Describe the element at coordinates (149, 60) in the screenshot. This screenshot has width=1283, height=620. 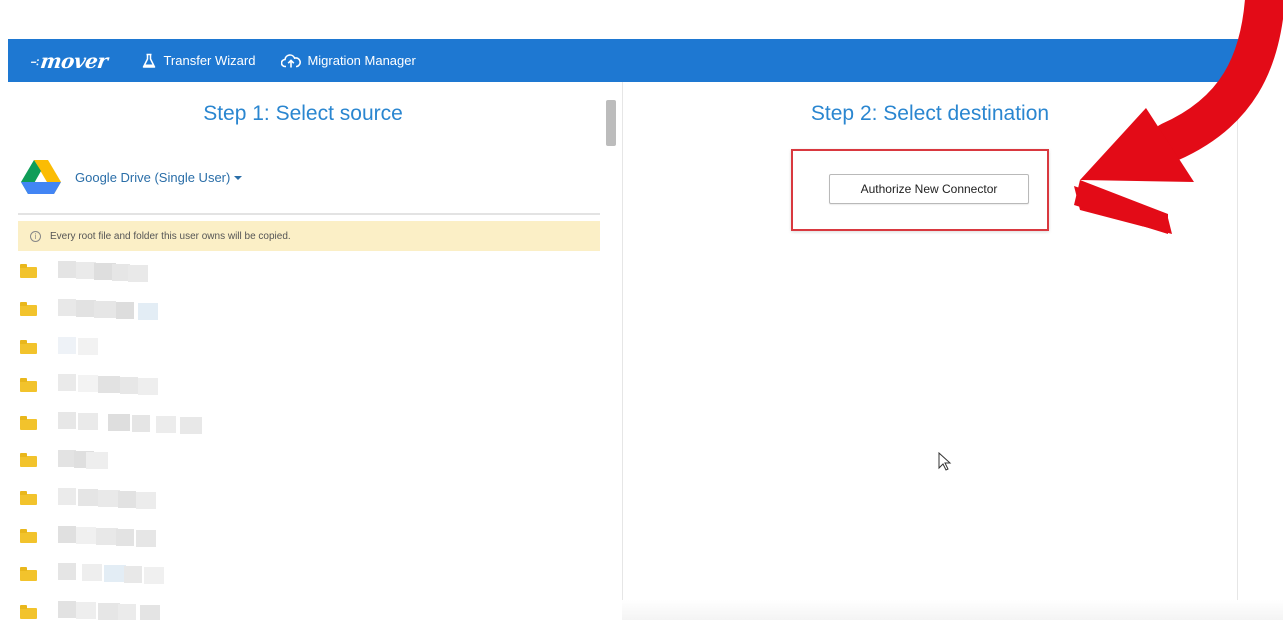
I see `flask-icon` at that location.